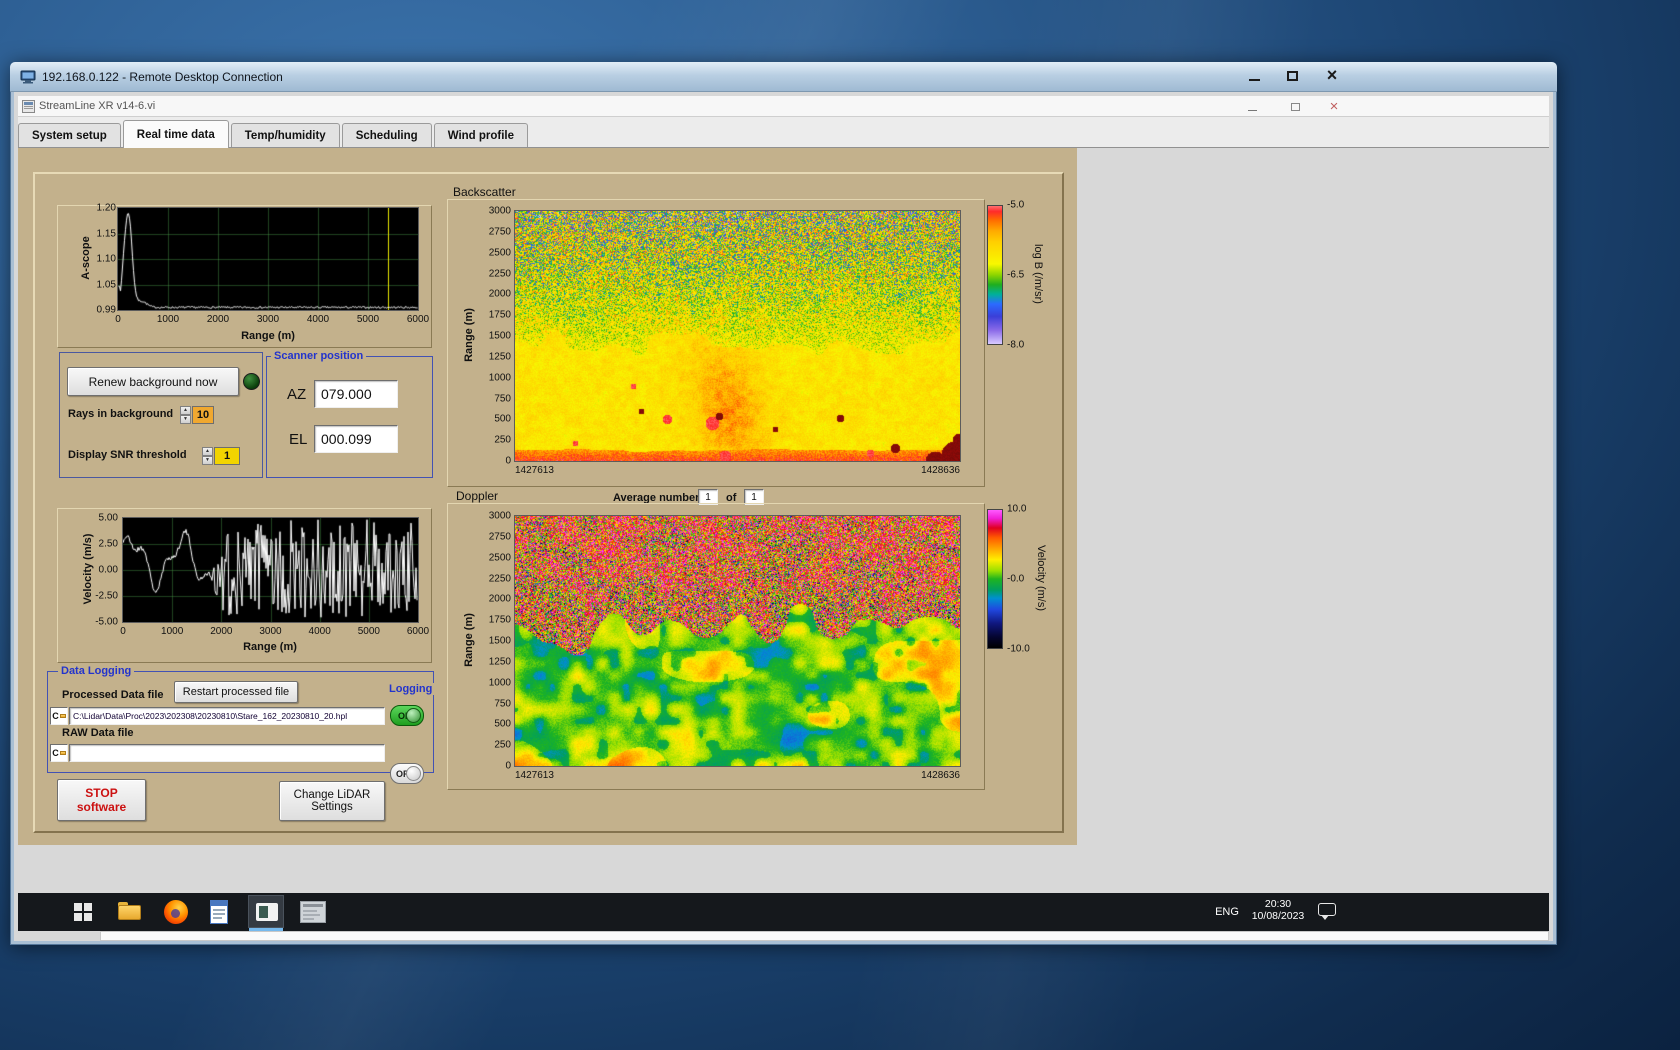  I want to click on tick-label: 1250, so click(499, 662).